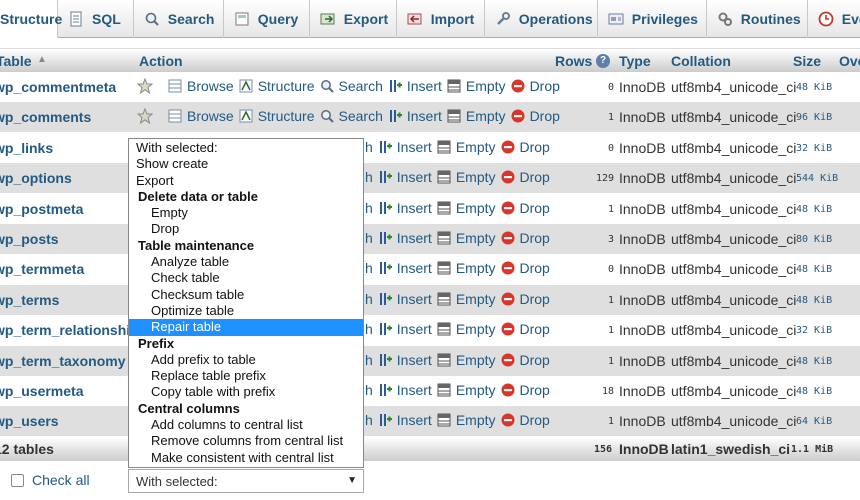 This screenshot has height=500, width=860. I want to click on tab-events: Eve, so click(834, 19).